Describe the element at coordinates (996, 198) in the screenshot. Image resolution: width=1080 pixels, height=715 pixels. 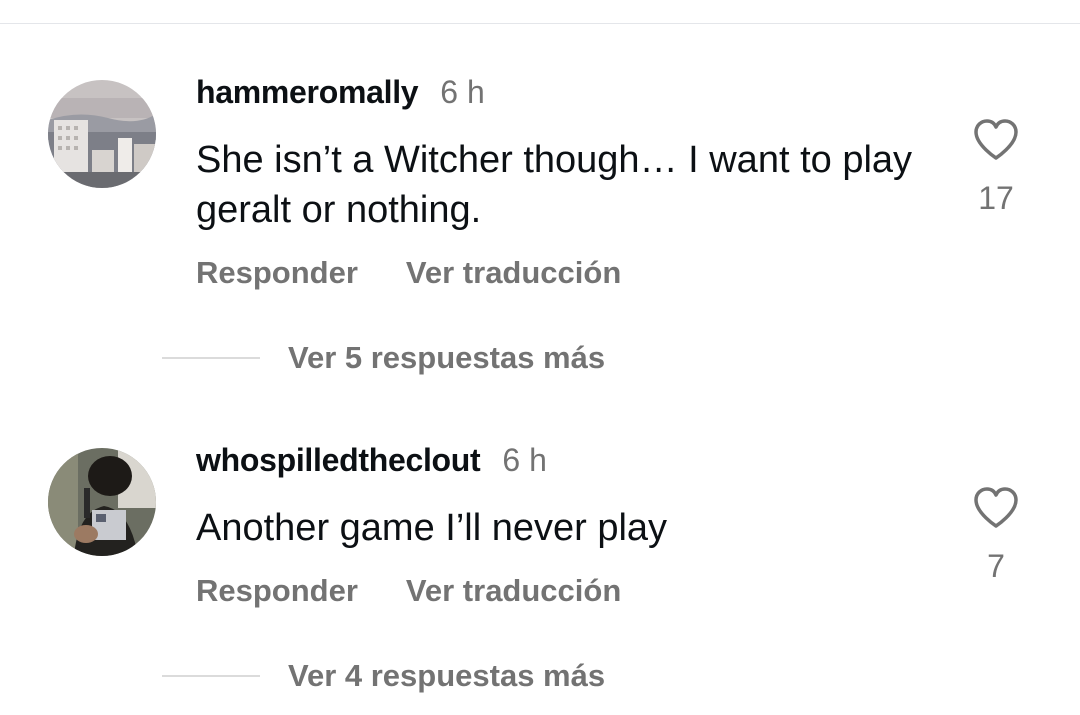
I see `like-count: 17` at that location.